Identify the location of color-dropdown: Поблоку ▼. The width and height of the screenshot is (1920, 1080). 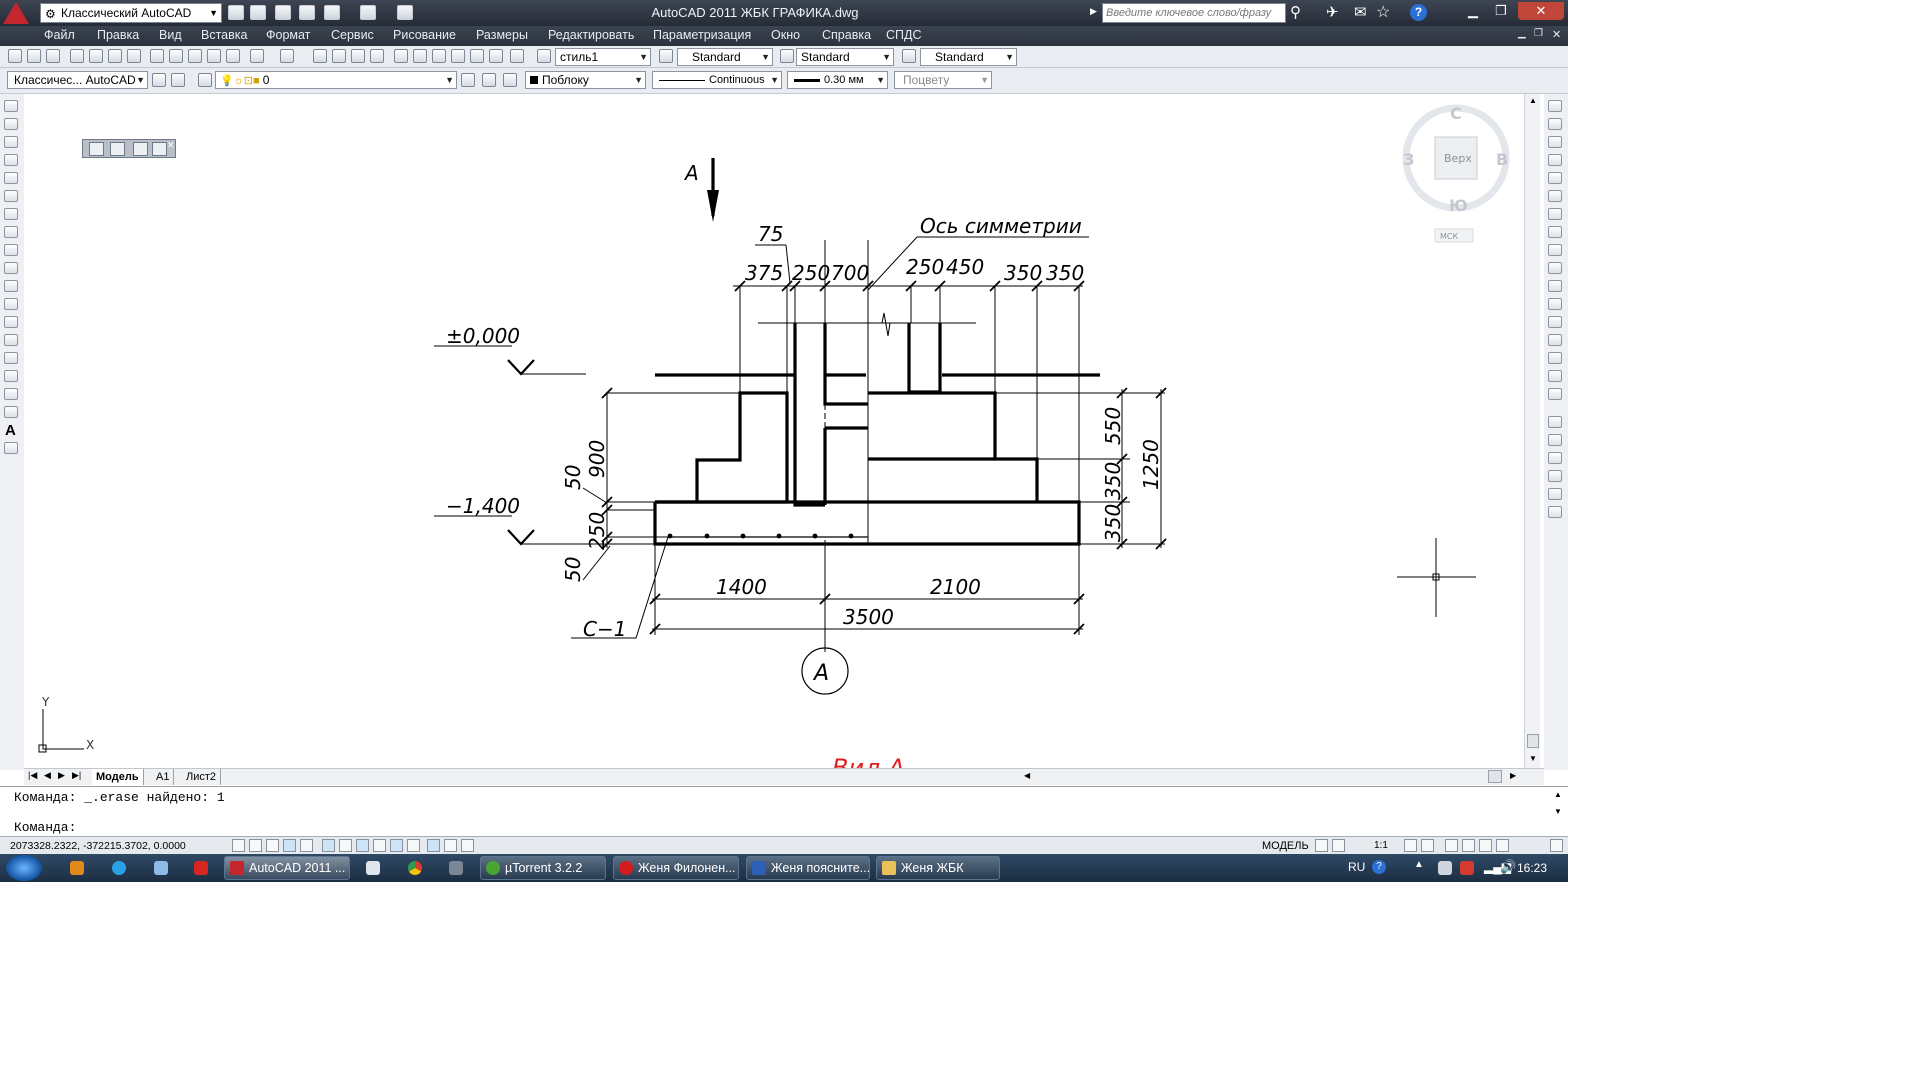
(585, 80).